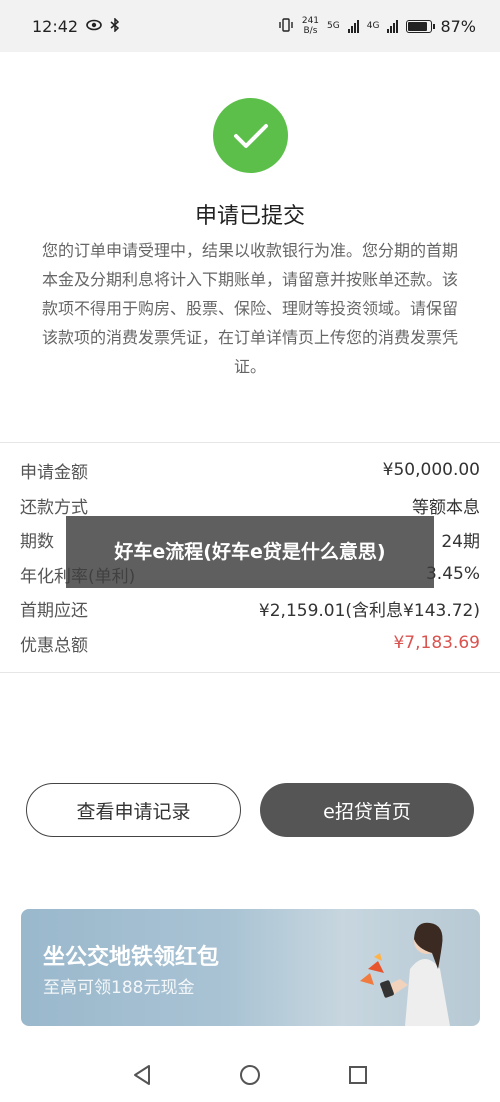  I want to click on divider-top, so click(250, 442).